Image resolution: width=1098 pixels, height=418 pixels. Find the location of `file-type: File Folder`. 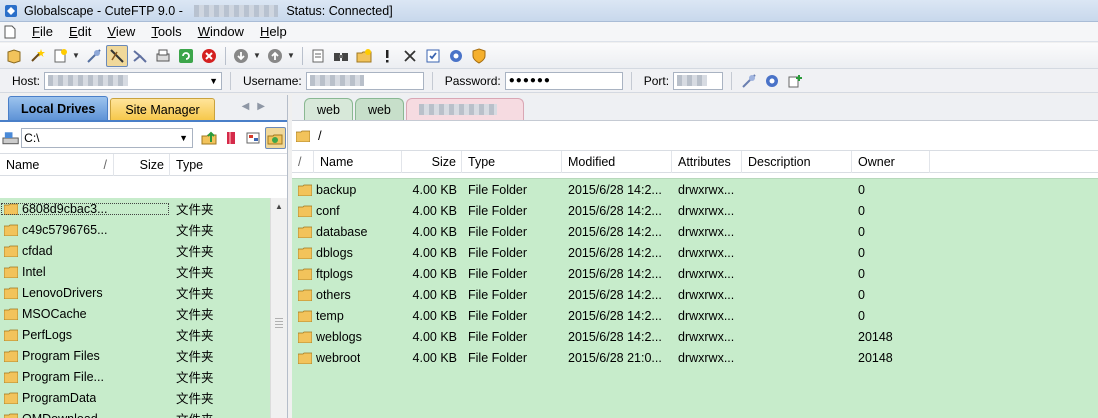

file-type: File Folder is located at coordinates (498, 231).